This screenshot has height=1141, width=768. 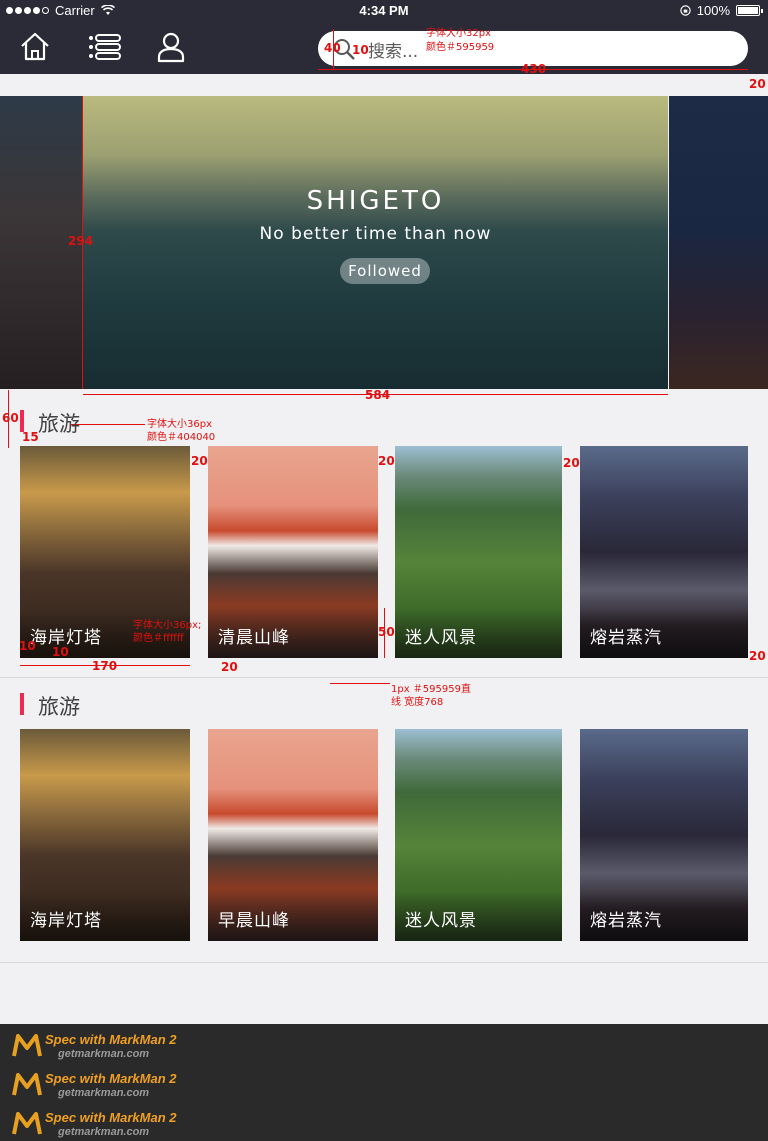 I want to click on status-time: 4:34 PM, so click(x=384, y=10).